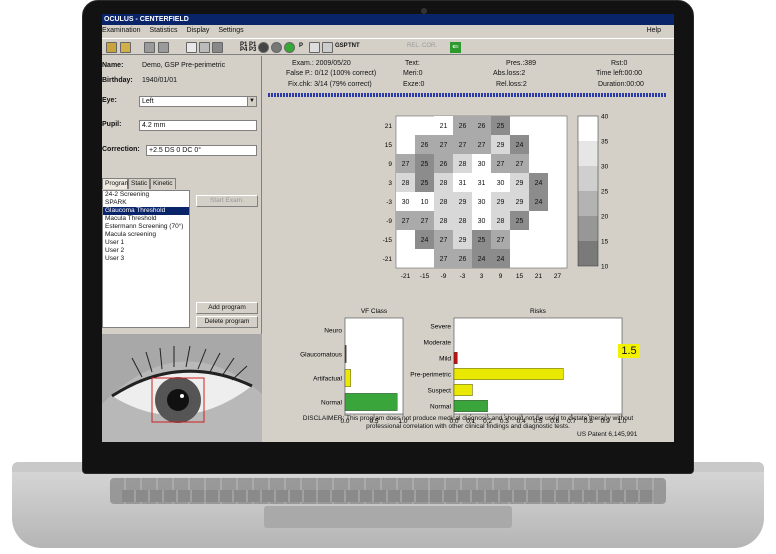 This screenshot has width=776, height=554. What do you see at coordinates (201, 150) in the screenshot?
I see `correction-field: +2.5 DS 0 DC 0°` at bounding box center [201, 150].